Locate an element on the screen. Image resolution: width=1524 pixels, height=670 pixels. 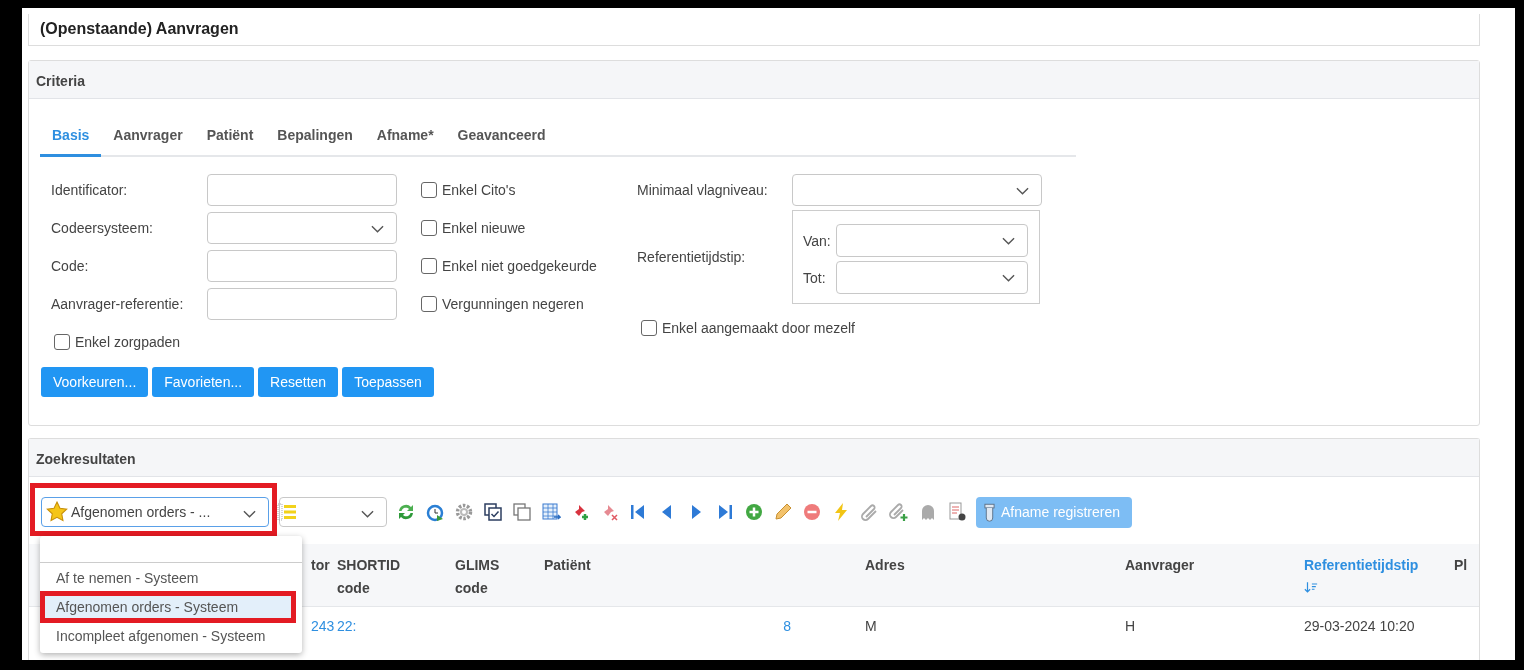
table-cell: M is located at coordinates (871, 626).